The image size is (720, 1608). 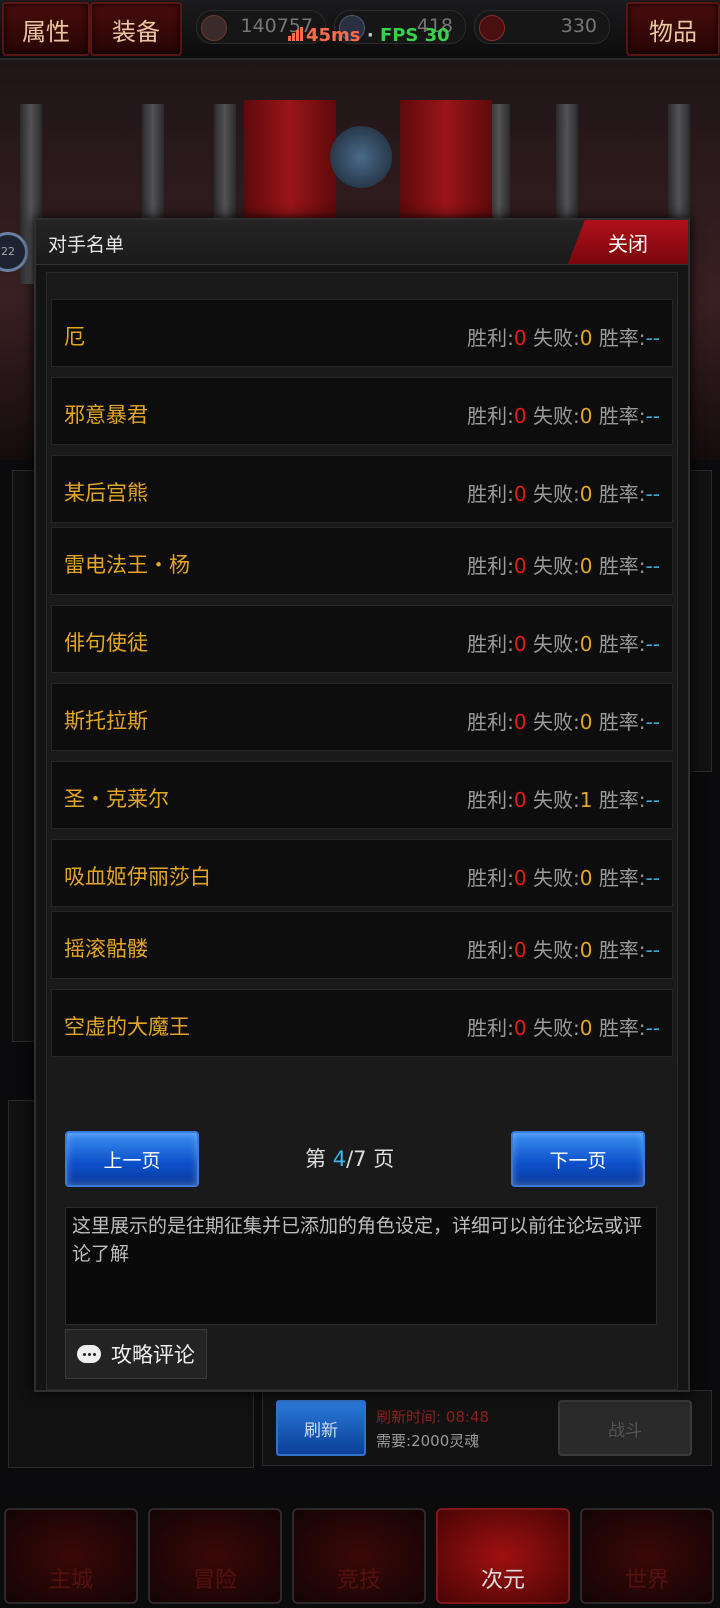 What do you see at coordinates (74, 337) in the screenshot?
I see `opponent-name: 厄` at bounding box center [74, 337].